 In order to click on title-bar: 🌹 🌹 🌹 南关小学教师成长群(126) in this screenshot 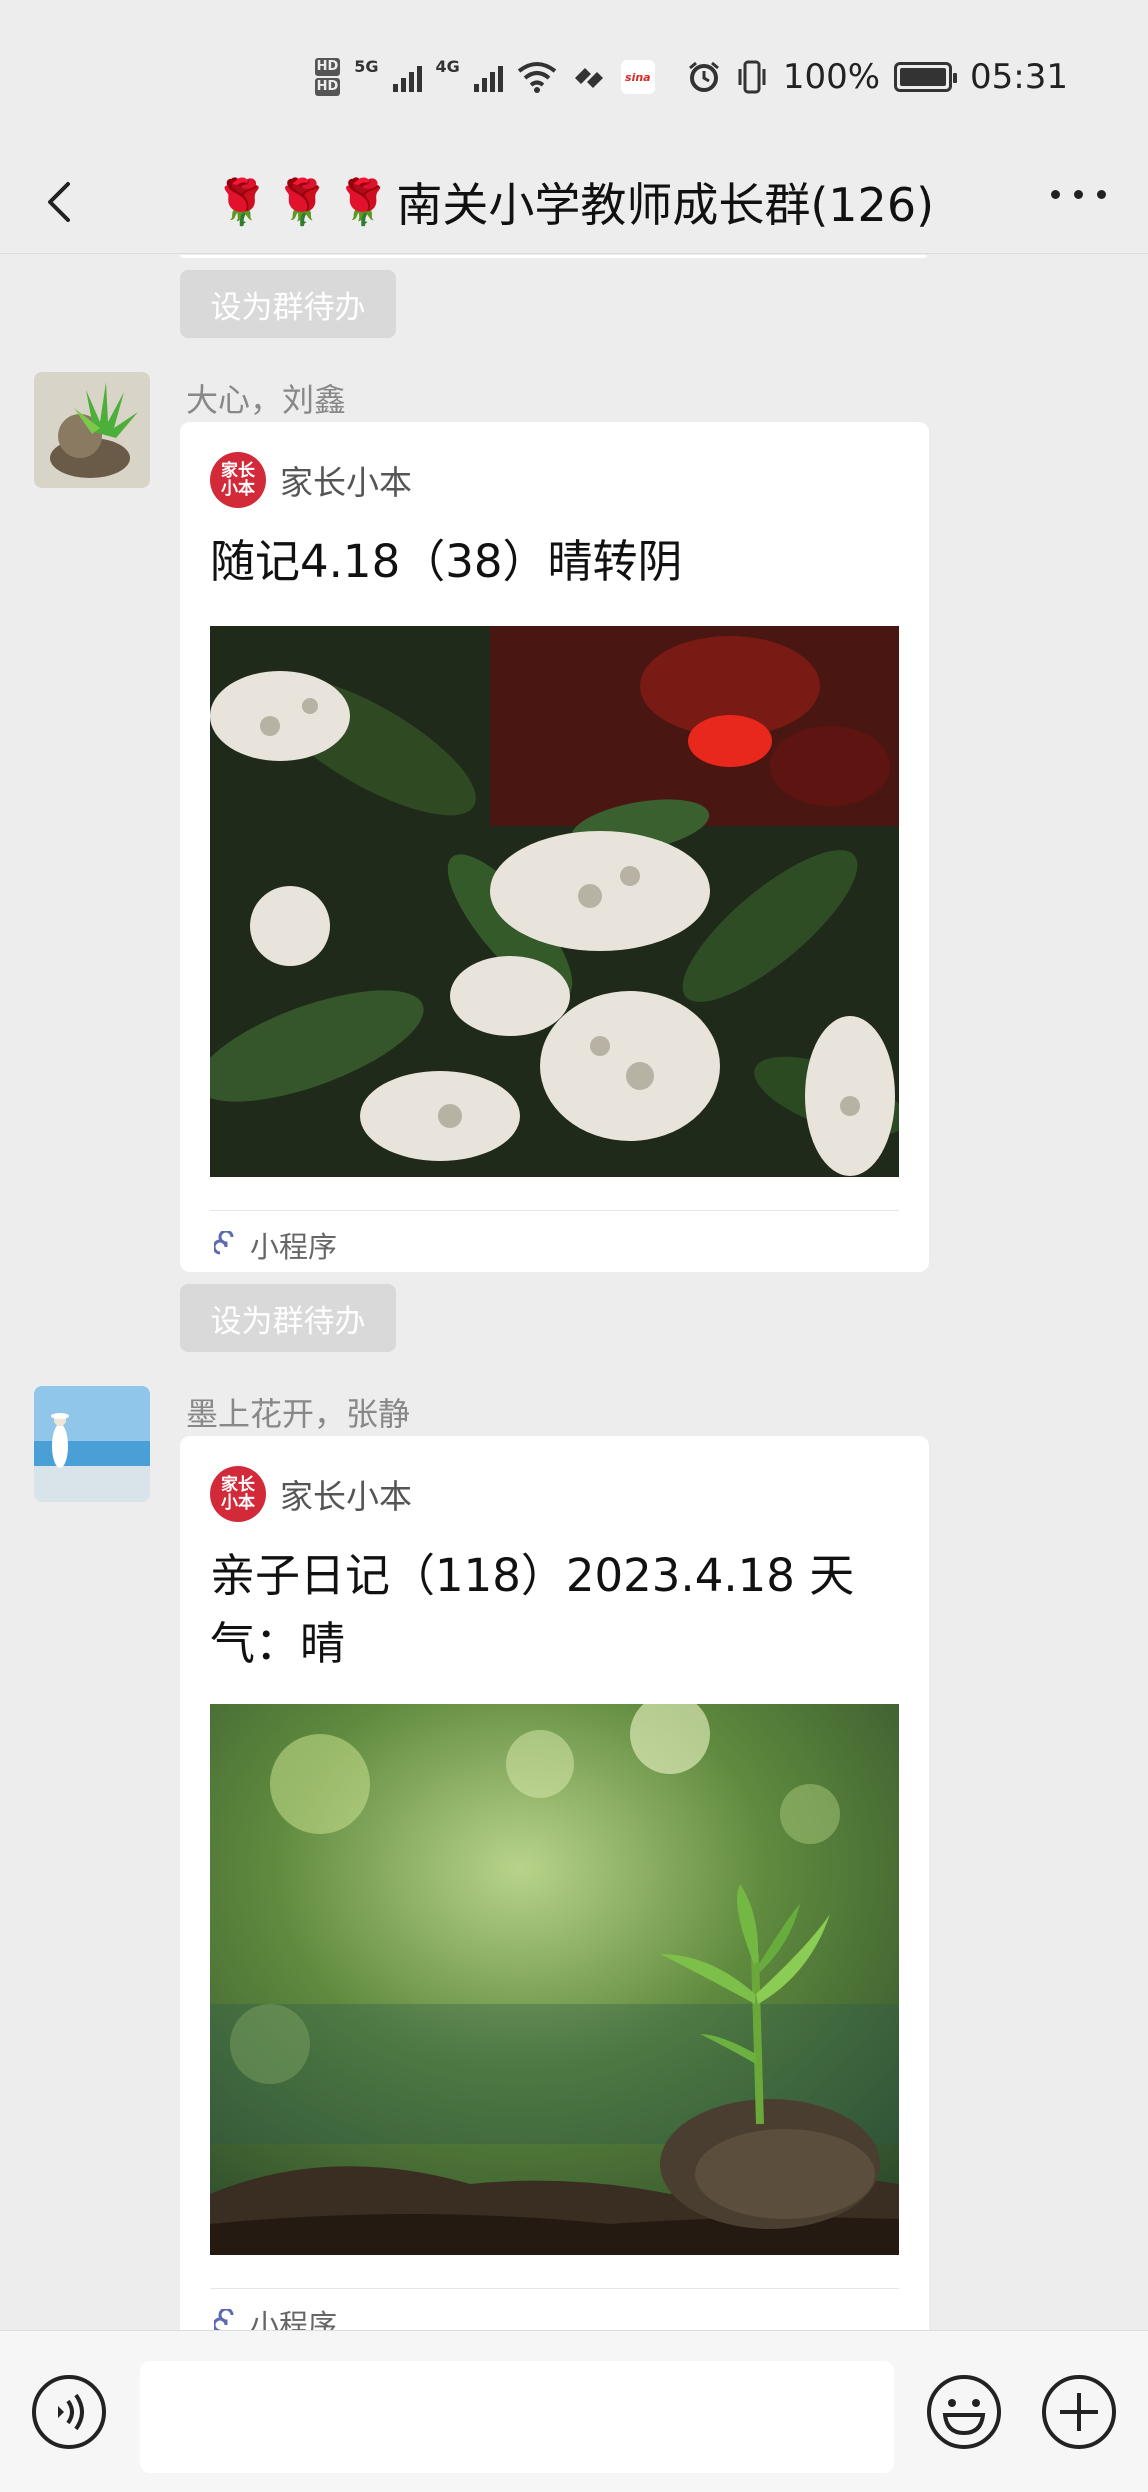, I will do `click(574, 202)`.